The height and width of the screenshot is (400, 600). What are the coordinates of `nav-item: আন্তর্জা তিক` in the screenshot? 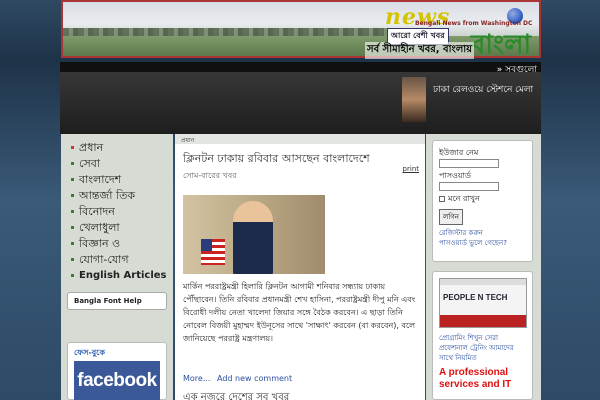 It's located at (122, 196).